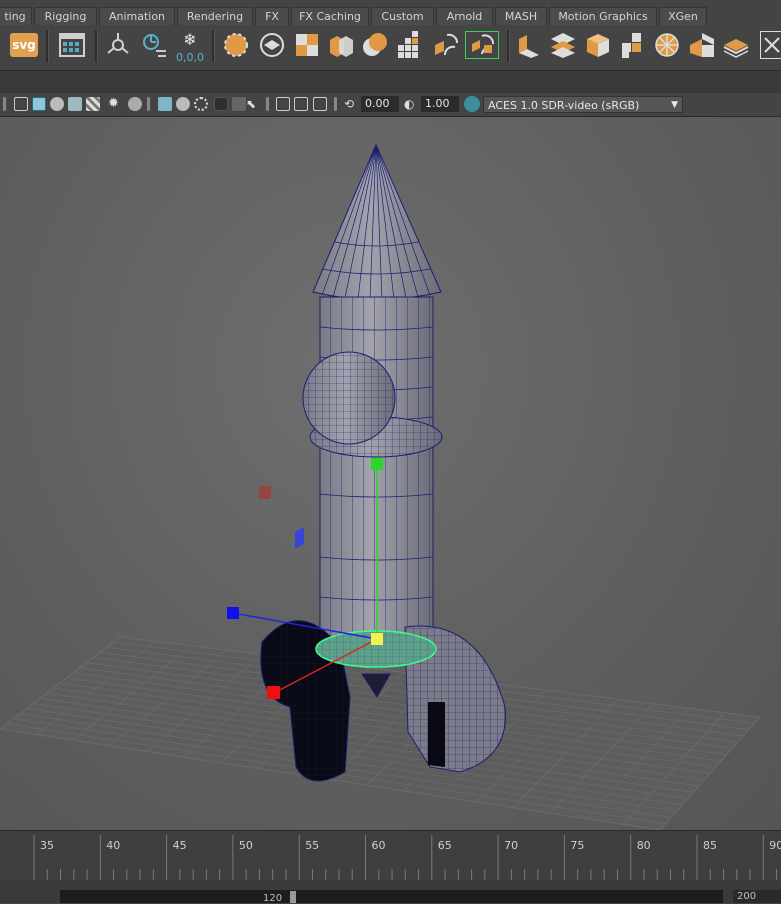  I want to click on soft-select-icon, so click(272, 45).